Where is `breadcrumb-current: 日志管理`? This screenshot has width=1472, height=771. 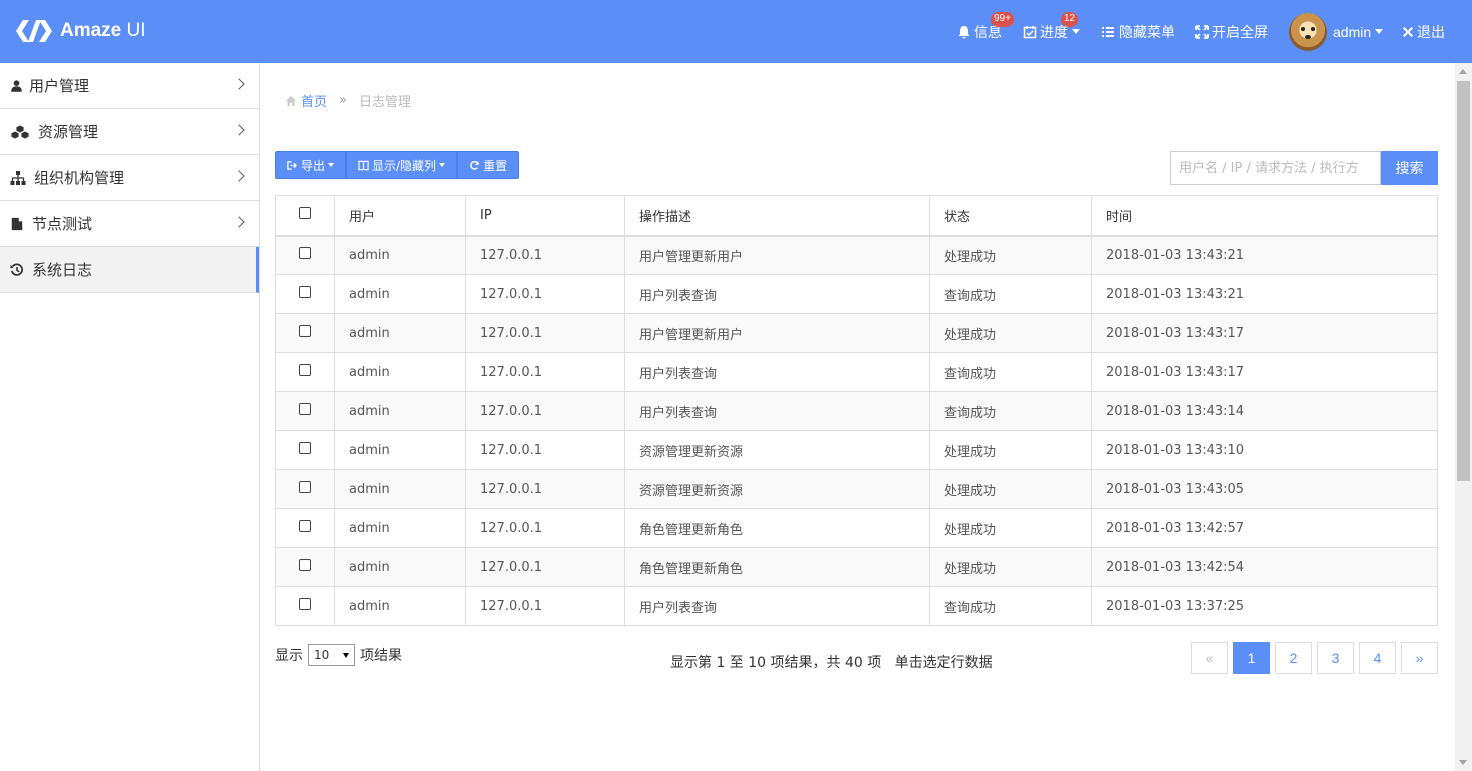 breadcrumb-current: 日志管理 is located at coordinates (384, 102).